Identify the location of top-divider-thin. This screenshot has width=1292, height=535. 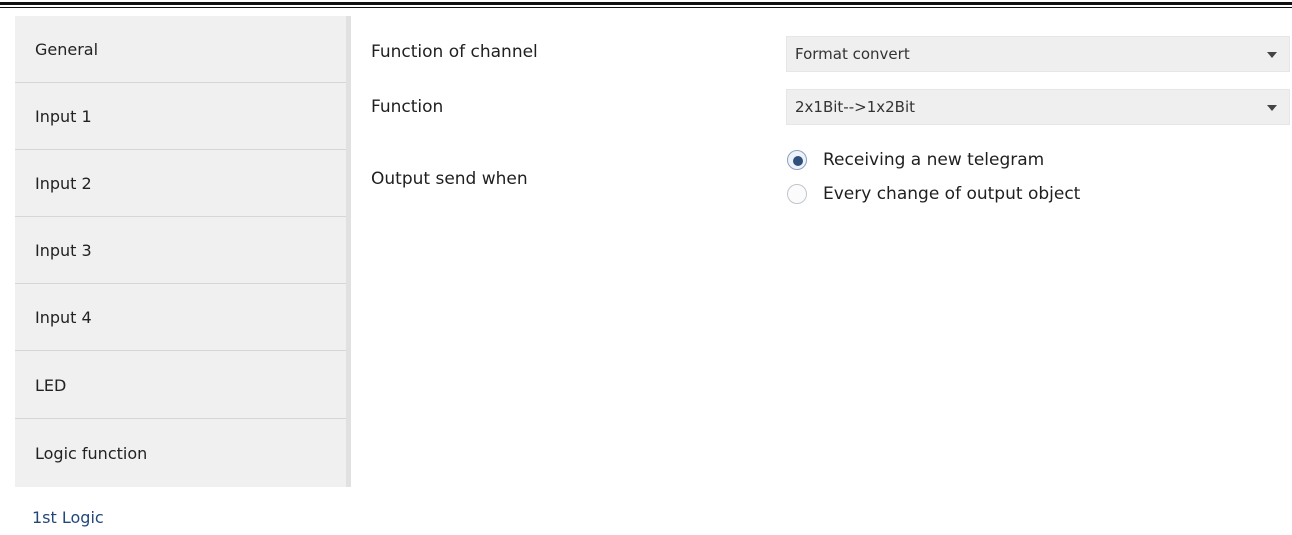
(646, 7).